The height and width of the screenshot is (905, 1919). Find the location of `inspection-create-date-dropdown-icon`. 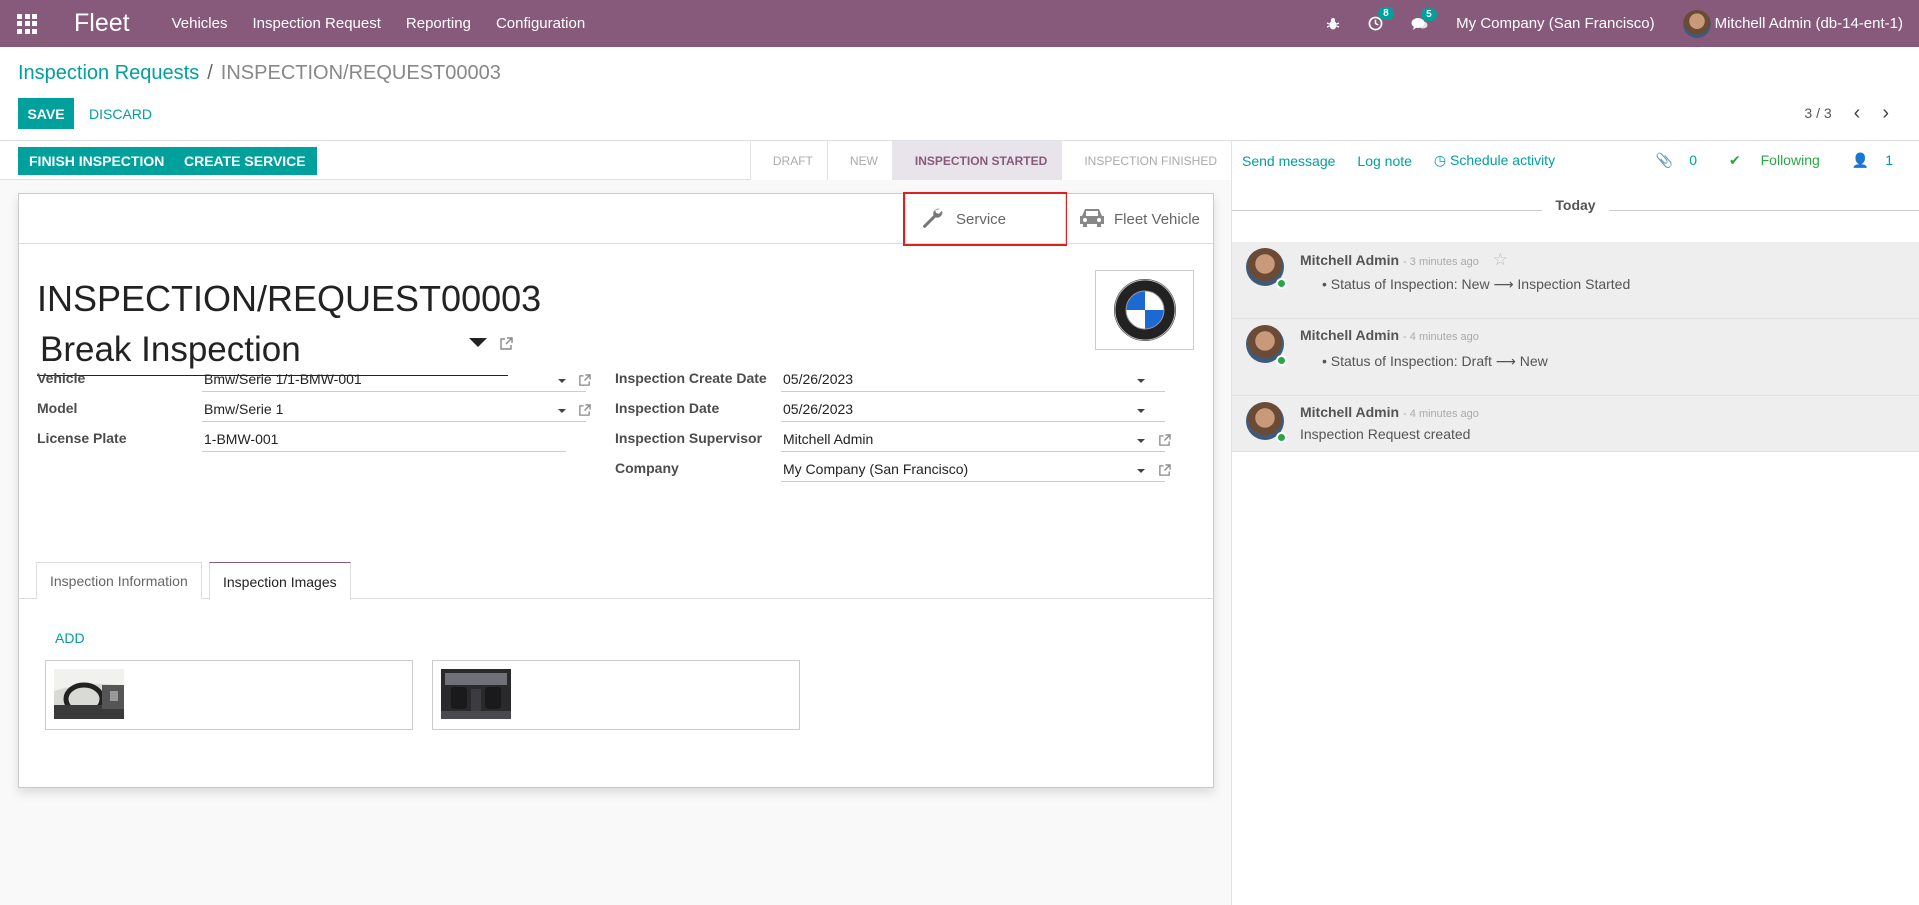

inspection-create-date-dropdown-icon is located at coordinates (1141, 381).